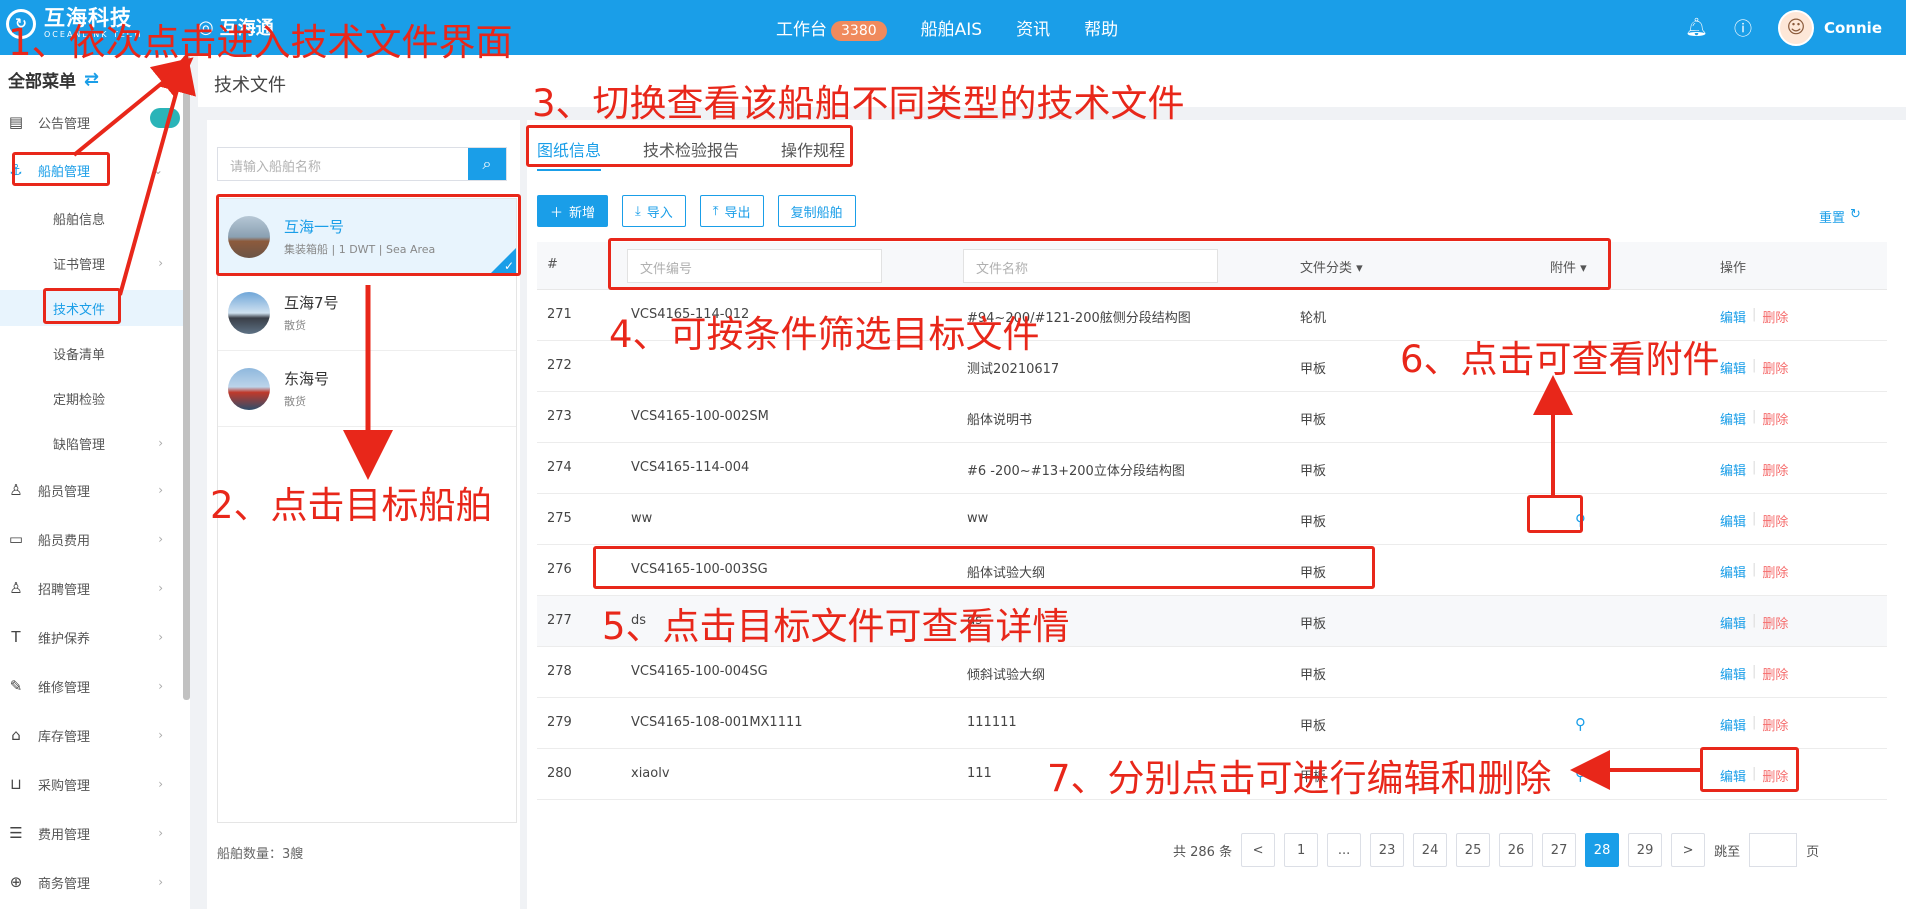  Describe the element at coordinates (91, 637) in the screenshot. I see `sidebar-item-maintenance: T 维护保养 ›` at that location.